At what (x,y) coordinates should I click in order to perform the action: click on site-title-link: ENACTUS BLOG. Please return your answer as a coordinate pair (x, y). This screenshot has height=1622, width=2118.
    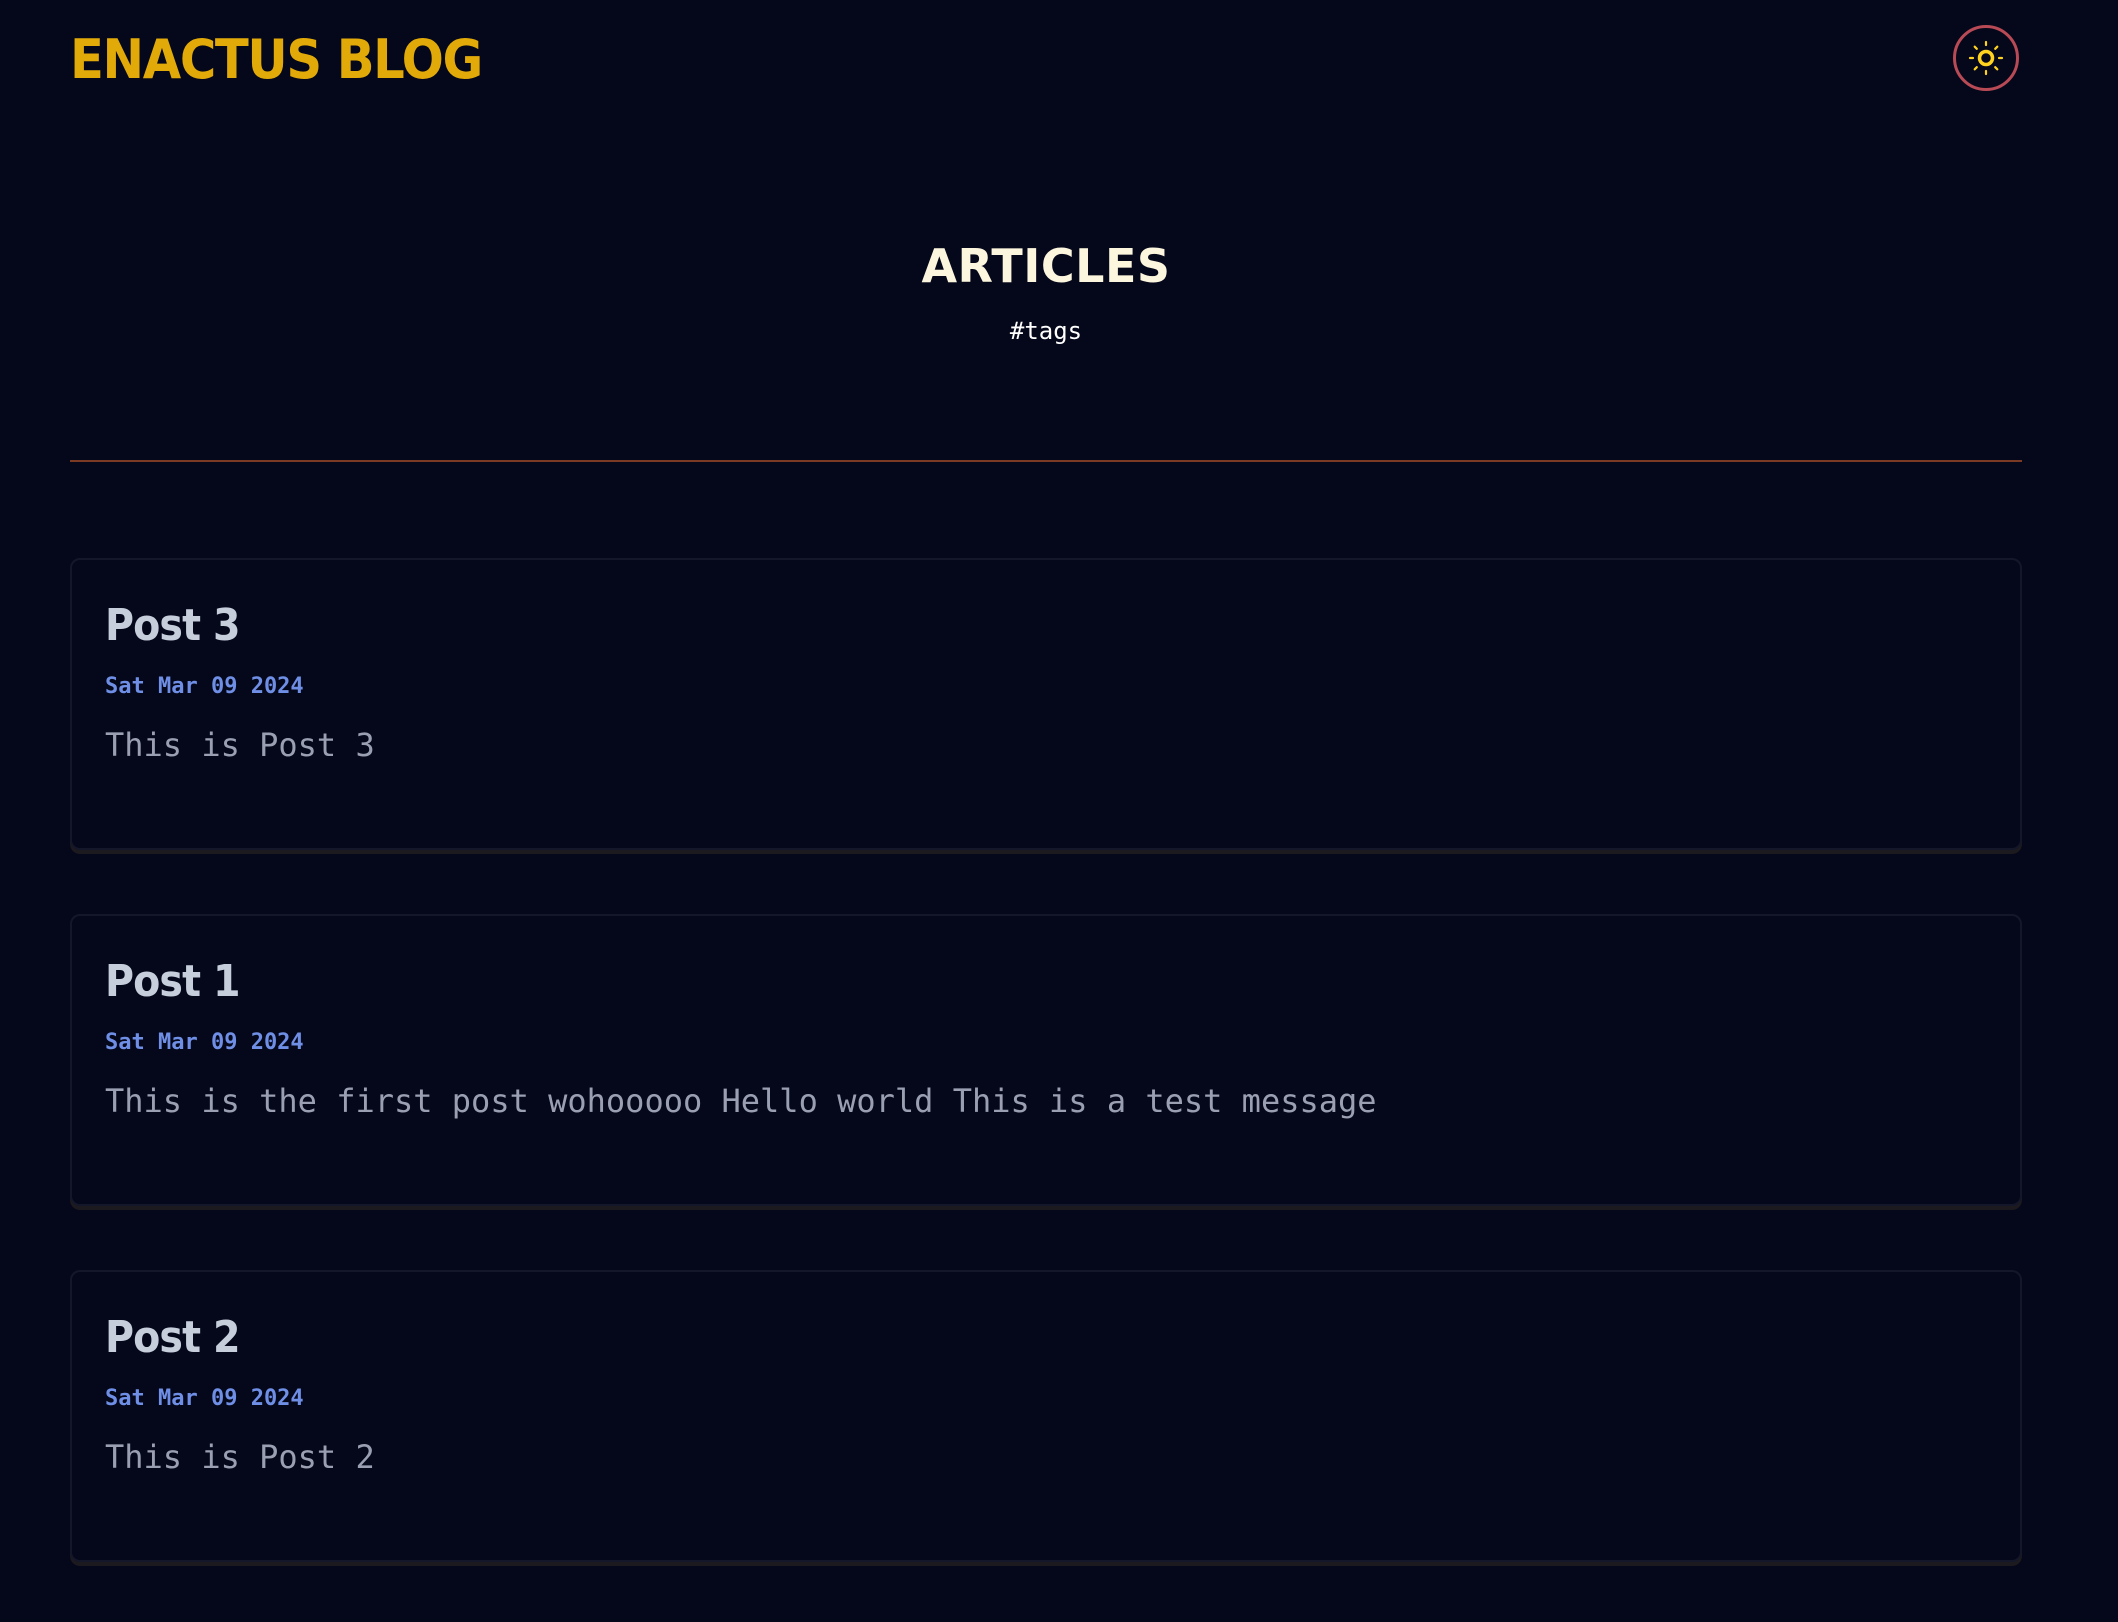
    Looking at the image, I should click on (276, 60).